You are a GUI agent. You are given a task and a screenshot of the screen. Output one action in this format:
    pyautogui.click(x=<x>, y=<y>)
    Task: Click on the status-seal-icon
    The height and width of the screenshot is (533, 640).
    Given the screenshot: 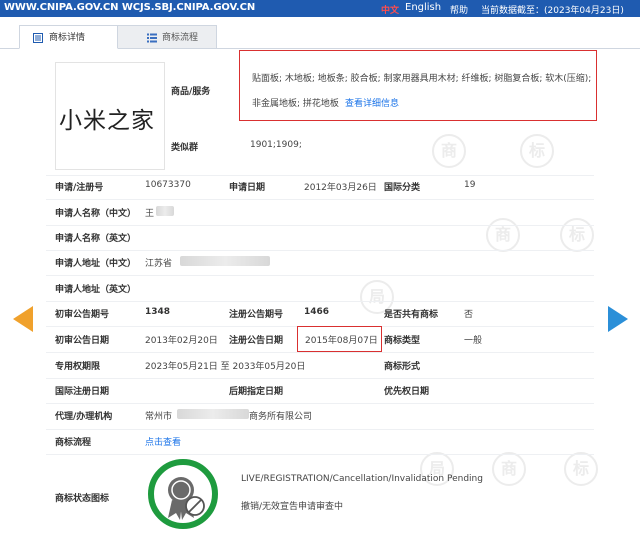 What is the action you would take?
    pyautogui.click(x=183, y=494)
    